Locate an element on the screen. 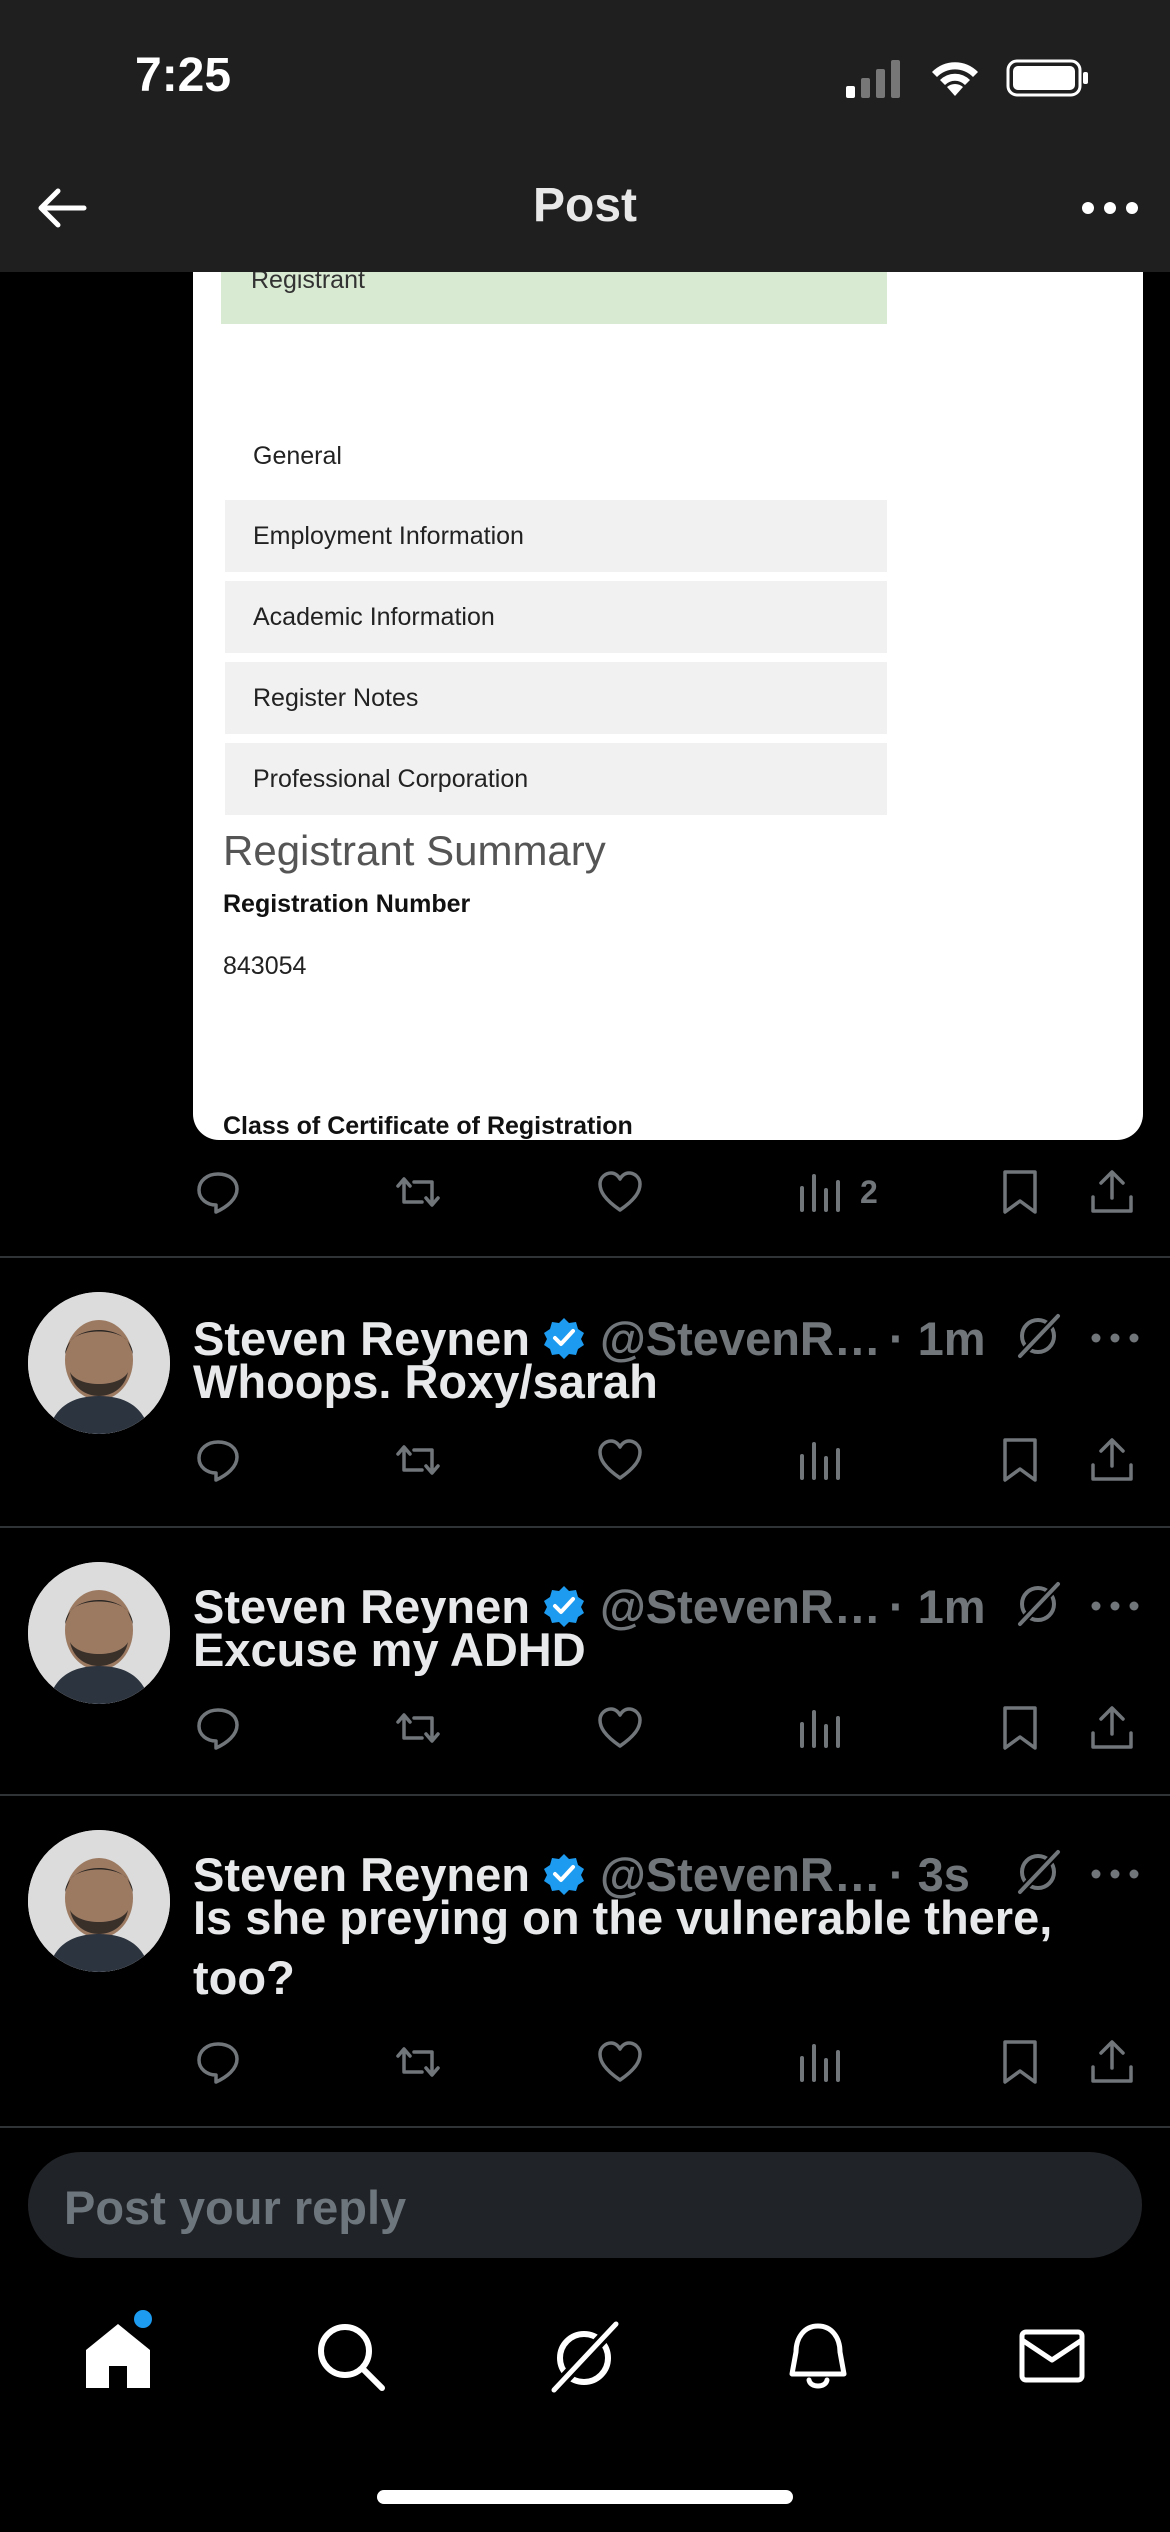 Image resolution: width=1170 pixels, height=2532 pixels. doc-menu-item: Register Notes is located at coordinates (556, 698).